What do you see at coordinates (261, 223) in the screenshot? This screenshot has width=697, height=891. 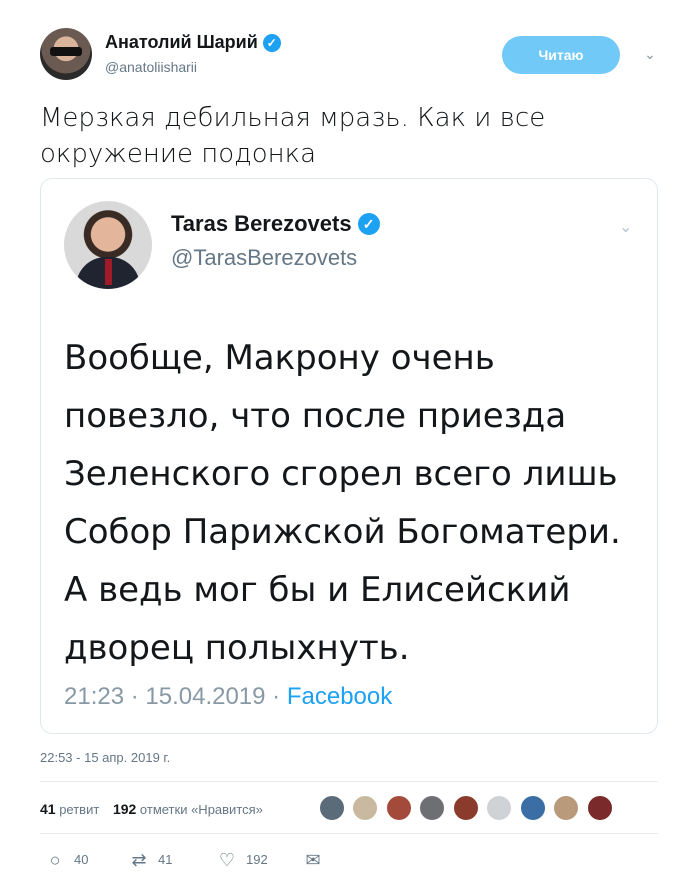 I see `quoted-author-name: Taras Berezovets` at bounding box center [261, 223].